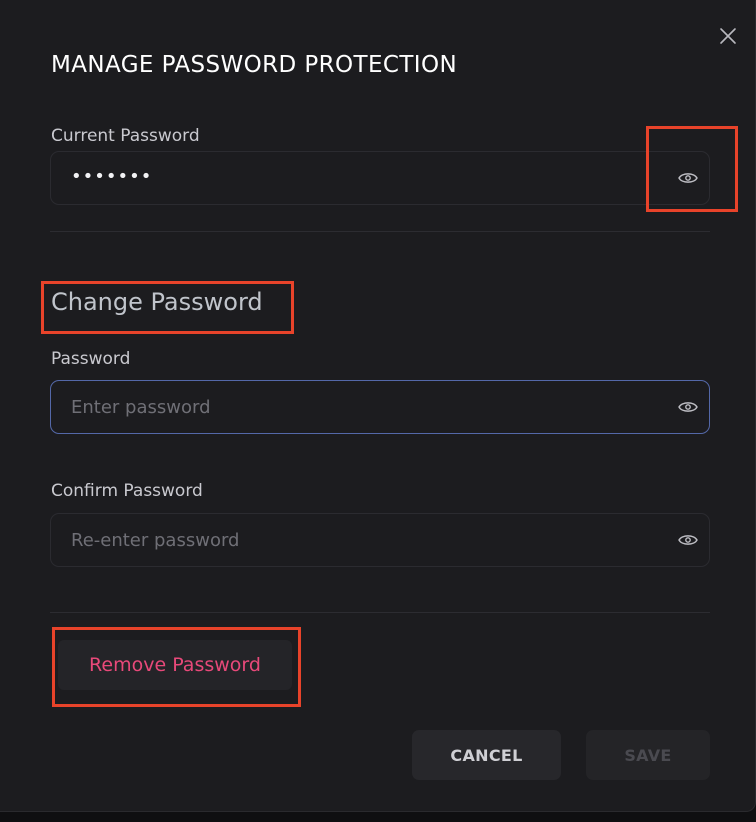 The width and height of the screenshot is (756, 822). What do you see at coordinates (648, 755) in the screenshot?
I see `save-button: SAVE` at bounding box center [648, 755].